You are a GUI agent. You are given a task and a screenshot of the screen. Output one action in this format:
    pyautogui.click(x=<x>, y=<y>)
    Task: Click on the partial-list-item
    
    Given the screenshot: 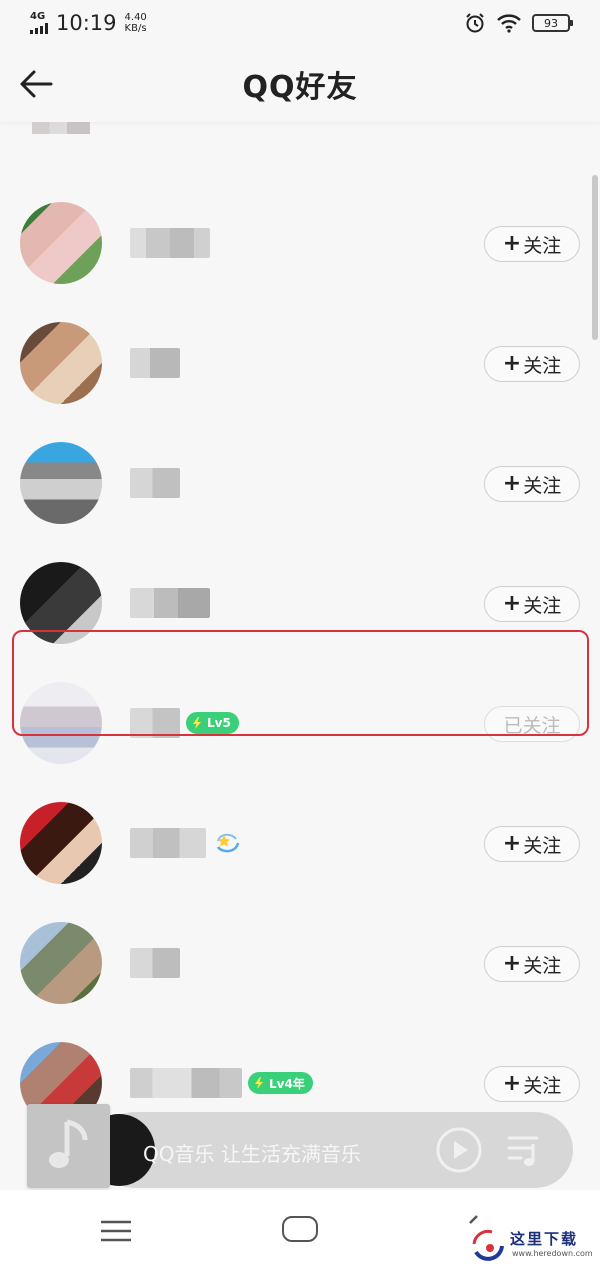 What is the action you would take?
    pyautogui.click(x=61, y=128)
    